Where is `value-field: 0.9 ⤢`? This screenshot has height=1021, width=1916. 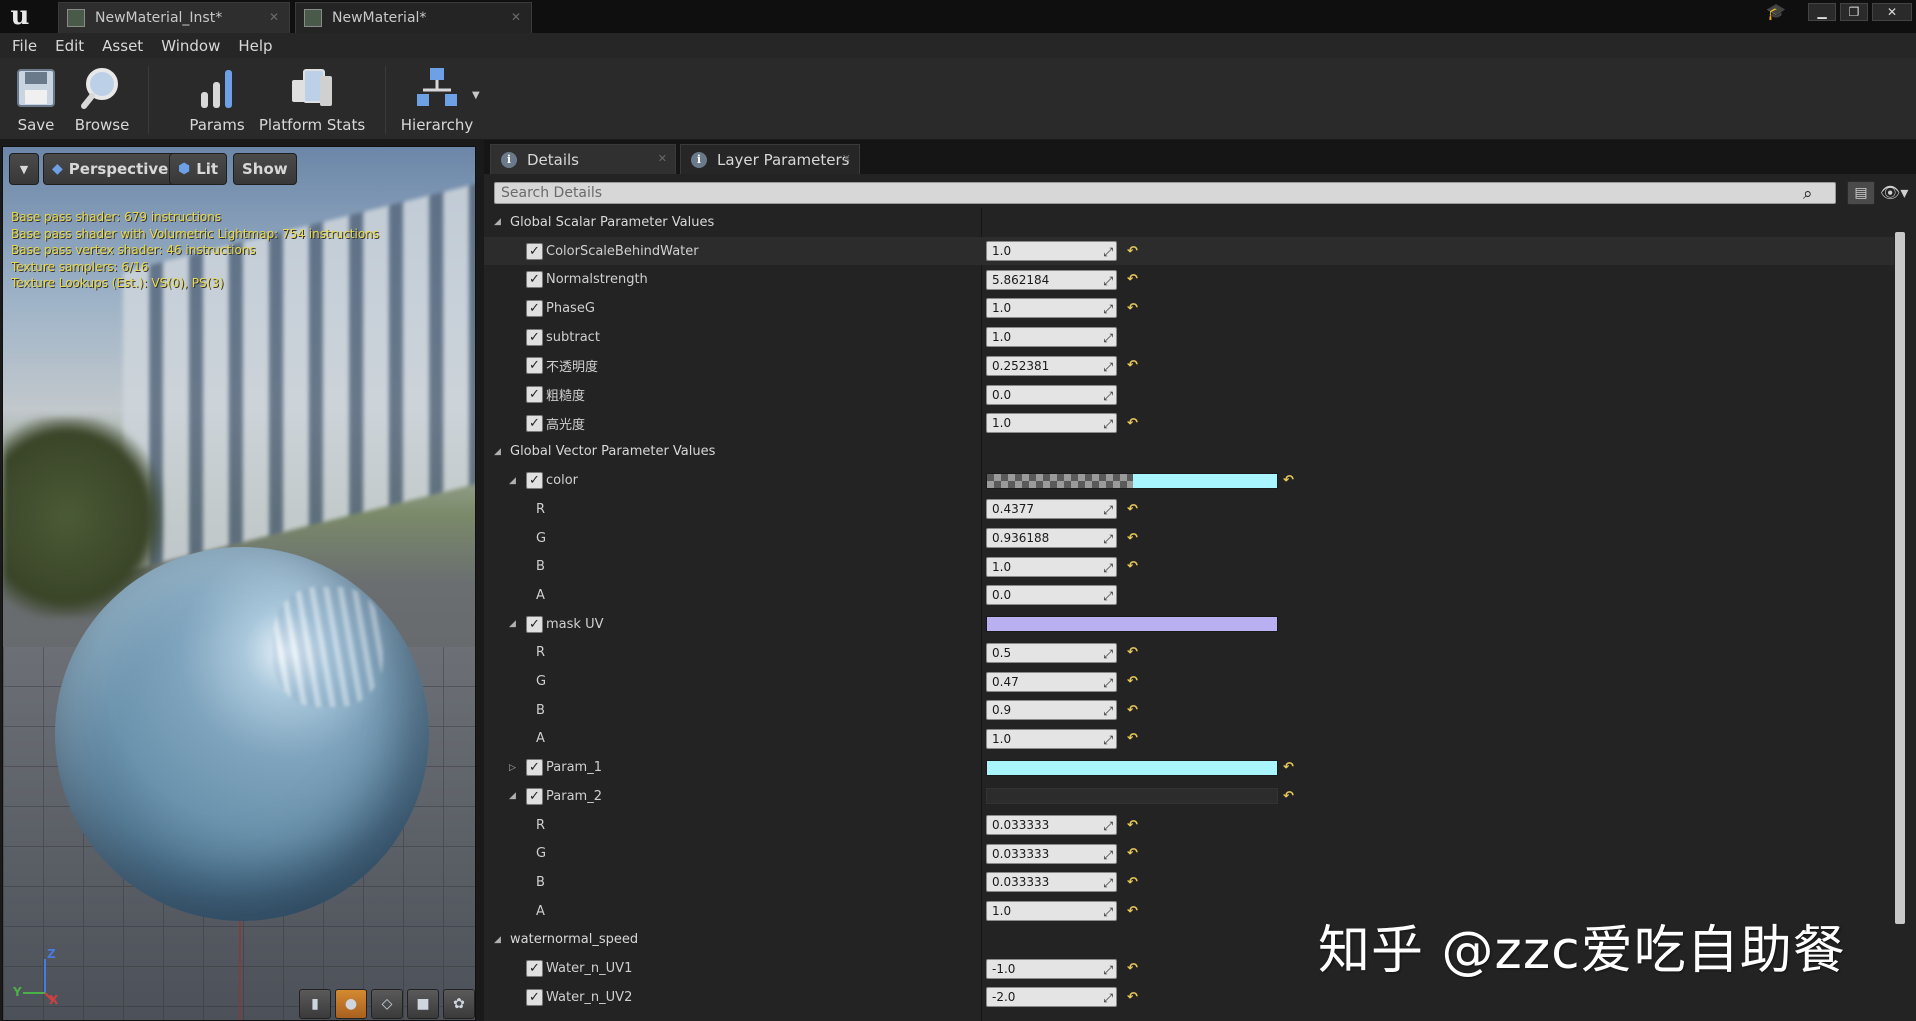 value-field: 0.9 ⤢ is located at coordinates (1051, 710).